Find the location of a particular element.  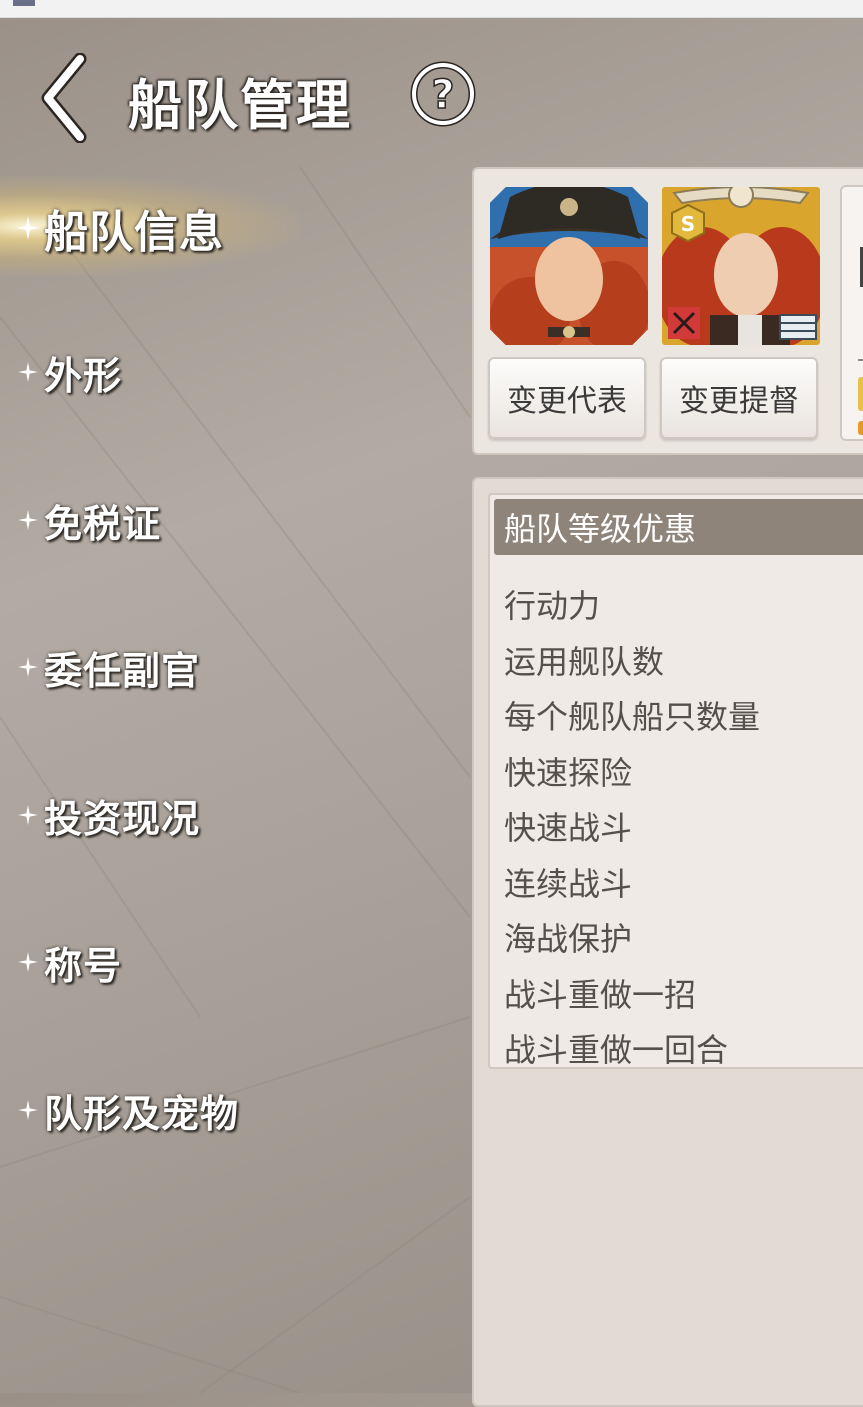

fleet-info-top-panel: S 变更代表 变更提督 is located at coordinates (667, 311).